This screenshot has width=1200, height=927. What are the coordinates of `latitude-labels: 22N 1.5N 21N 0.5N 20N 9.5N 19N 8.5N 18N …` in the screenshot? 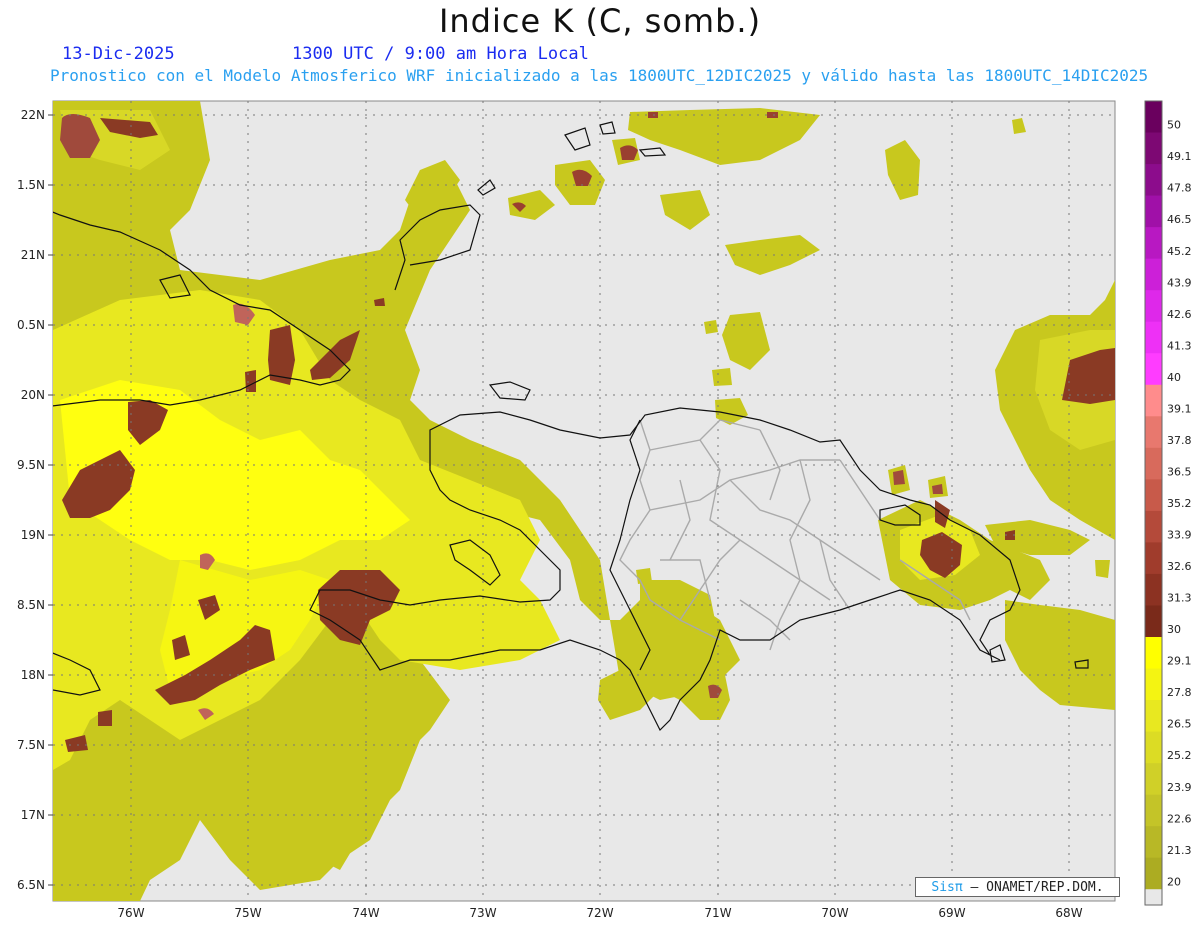 It's located at (31, 500).